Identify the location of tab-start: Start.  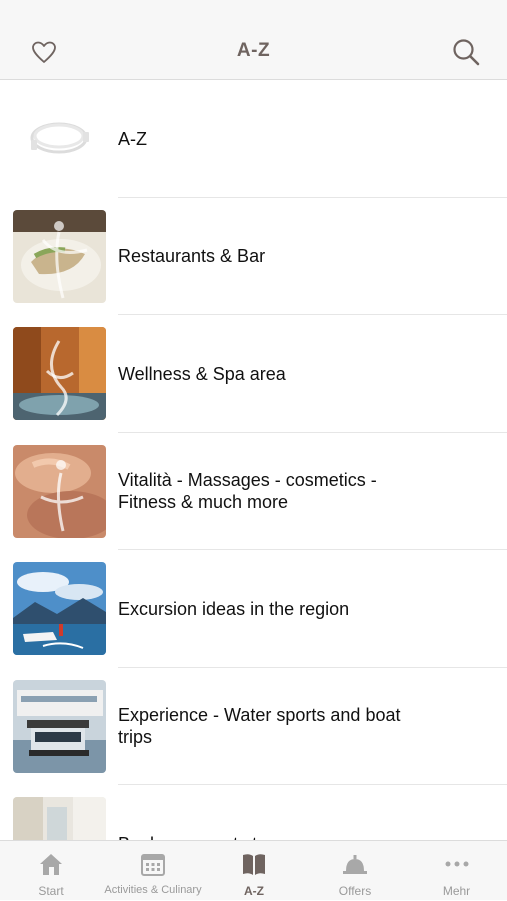
(51, 871).